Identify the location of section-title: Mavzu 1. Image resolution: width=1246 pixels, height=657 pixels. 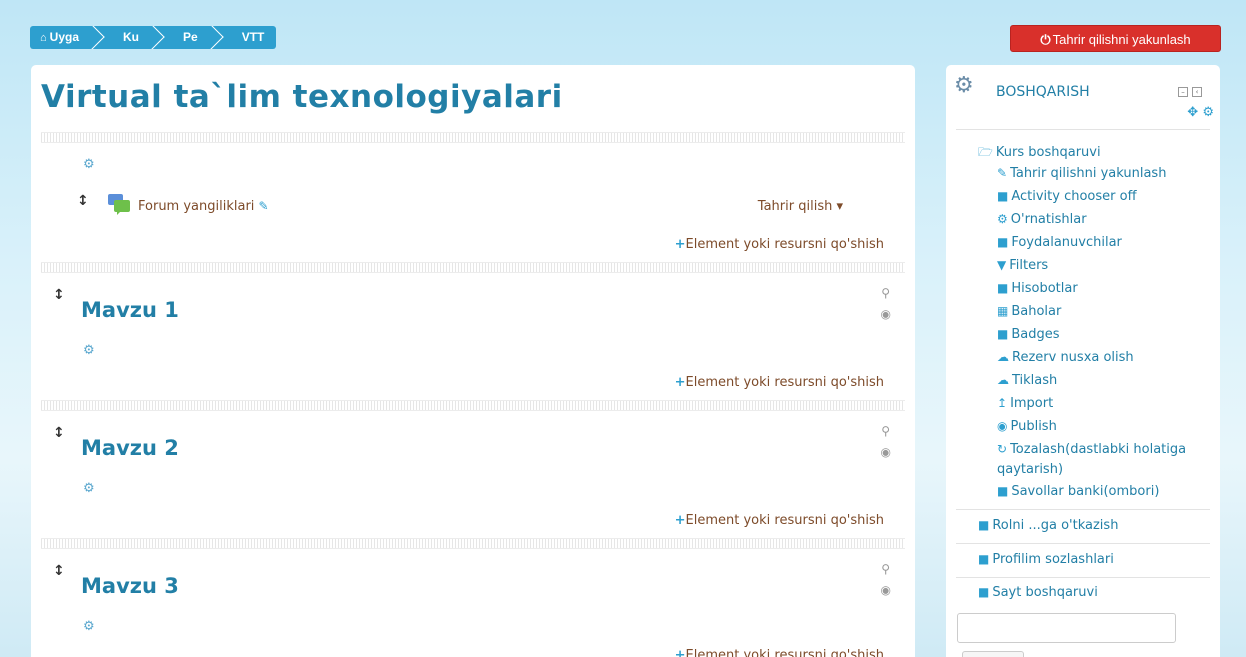
(130, 310).